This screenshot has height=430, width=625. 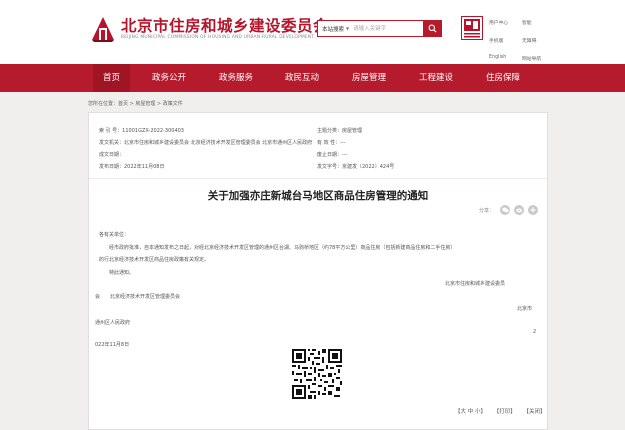 What do you see at coordinates (502, 58) in the screenshot?
I see `top-link-english: English` at bounding box center [502, 58].